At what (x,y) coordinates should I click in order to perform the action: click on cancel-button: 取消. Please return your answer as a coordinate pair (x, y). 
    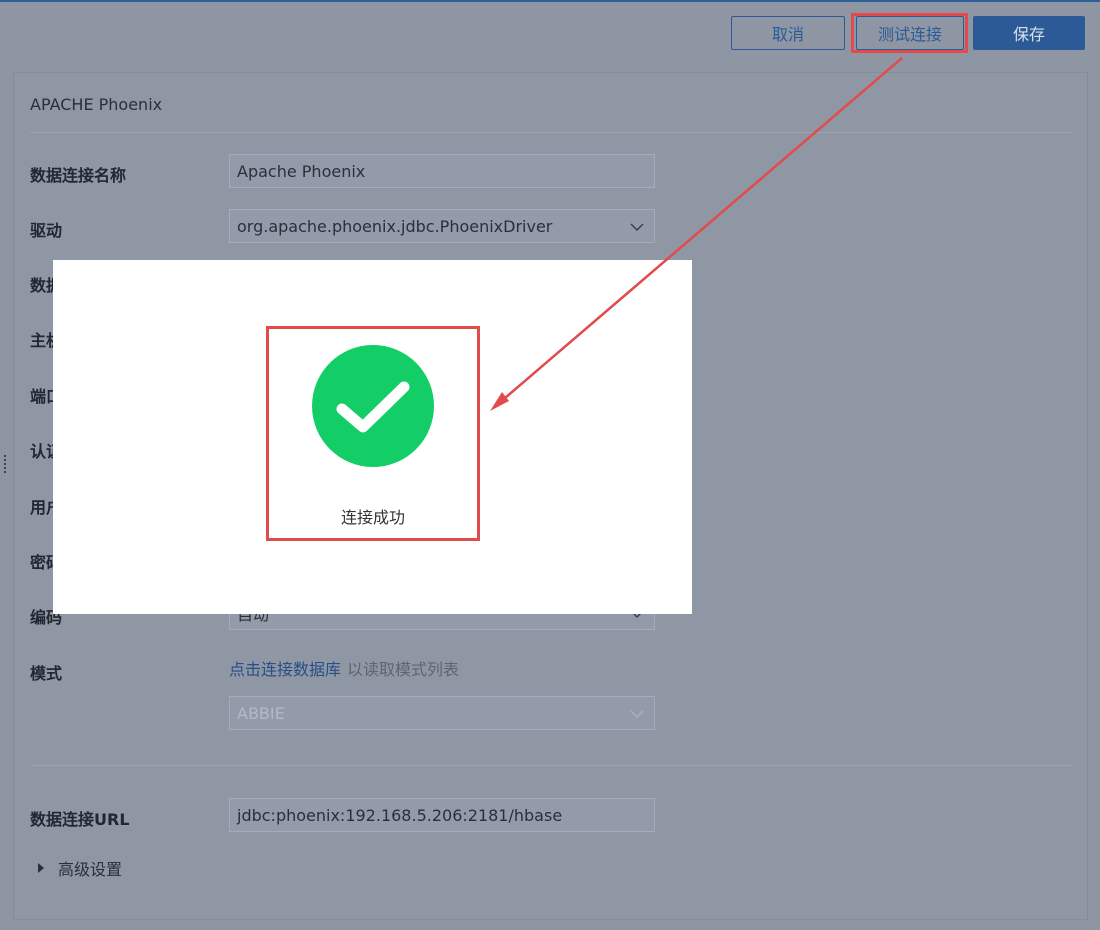
    Looking at the image, I should click on (788, 33).